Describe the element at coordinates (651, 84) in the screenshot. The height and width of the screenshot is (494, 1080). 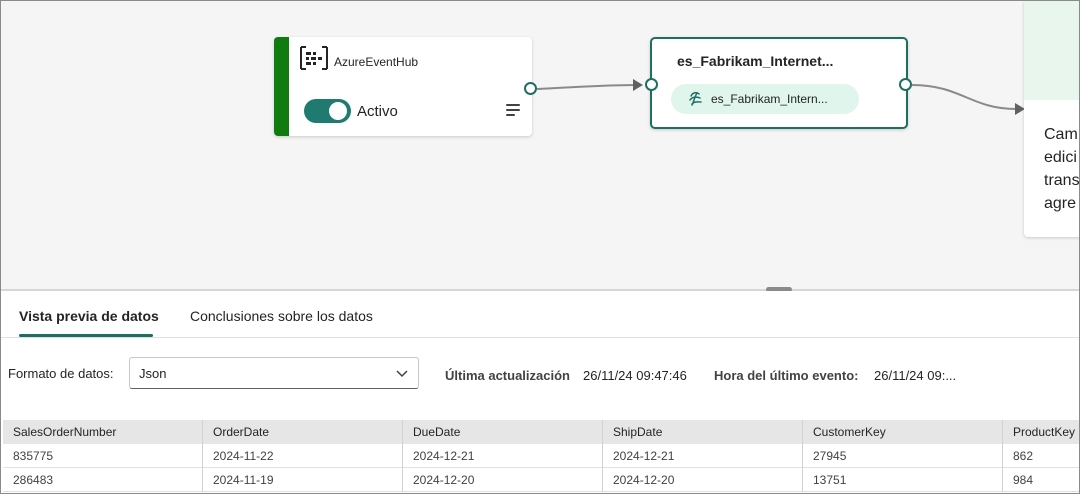
I see `stream-input-port` at that location.